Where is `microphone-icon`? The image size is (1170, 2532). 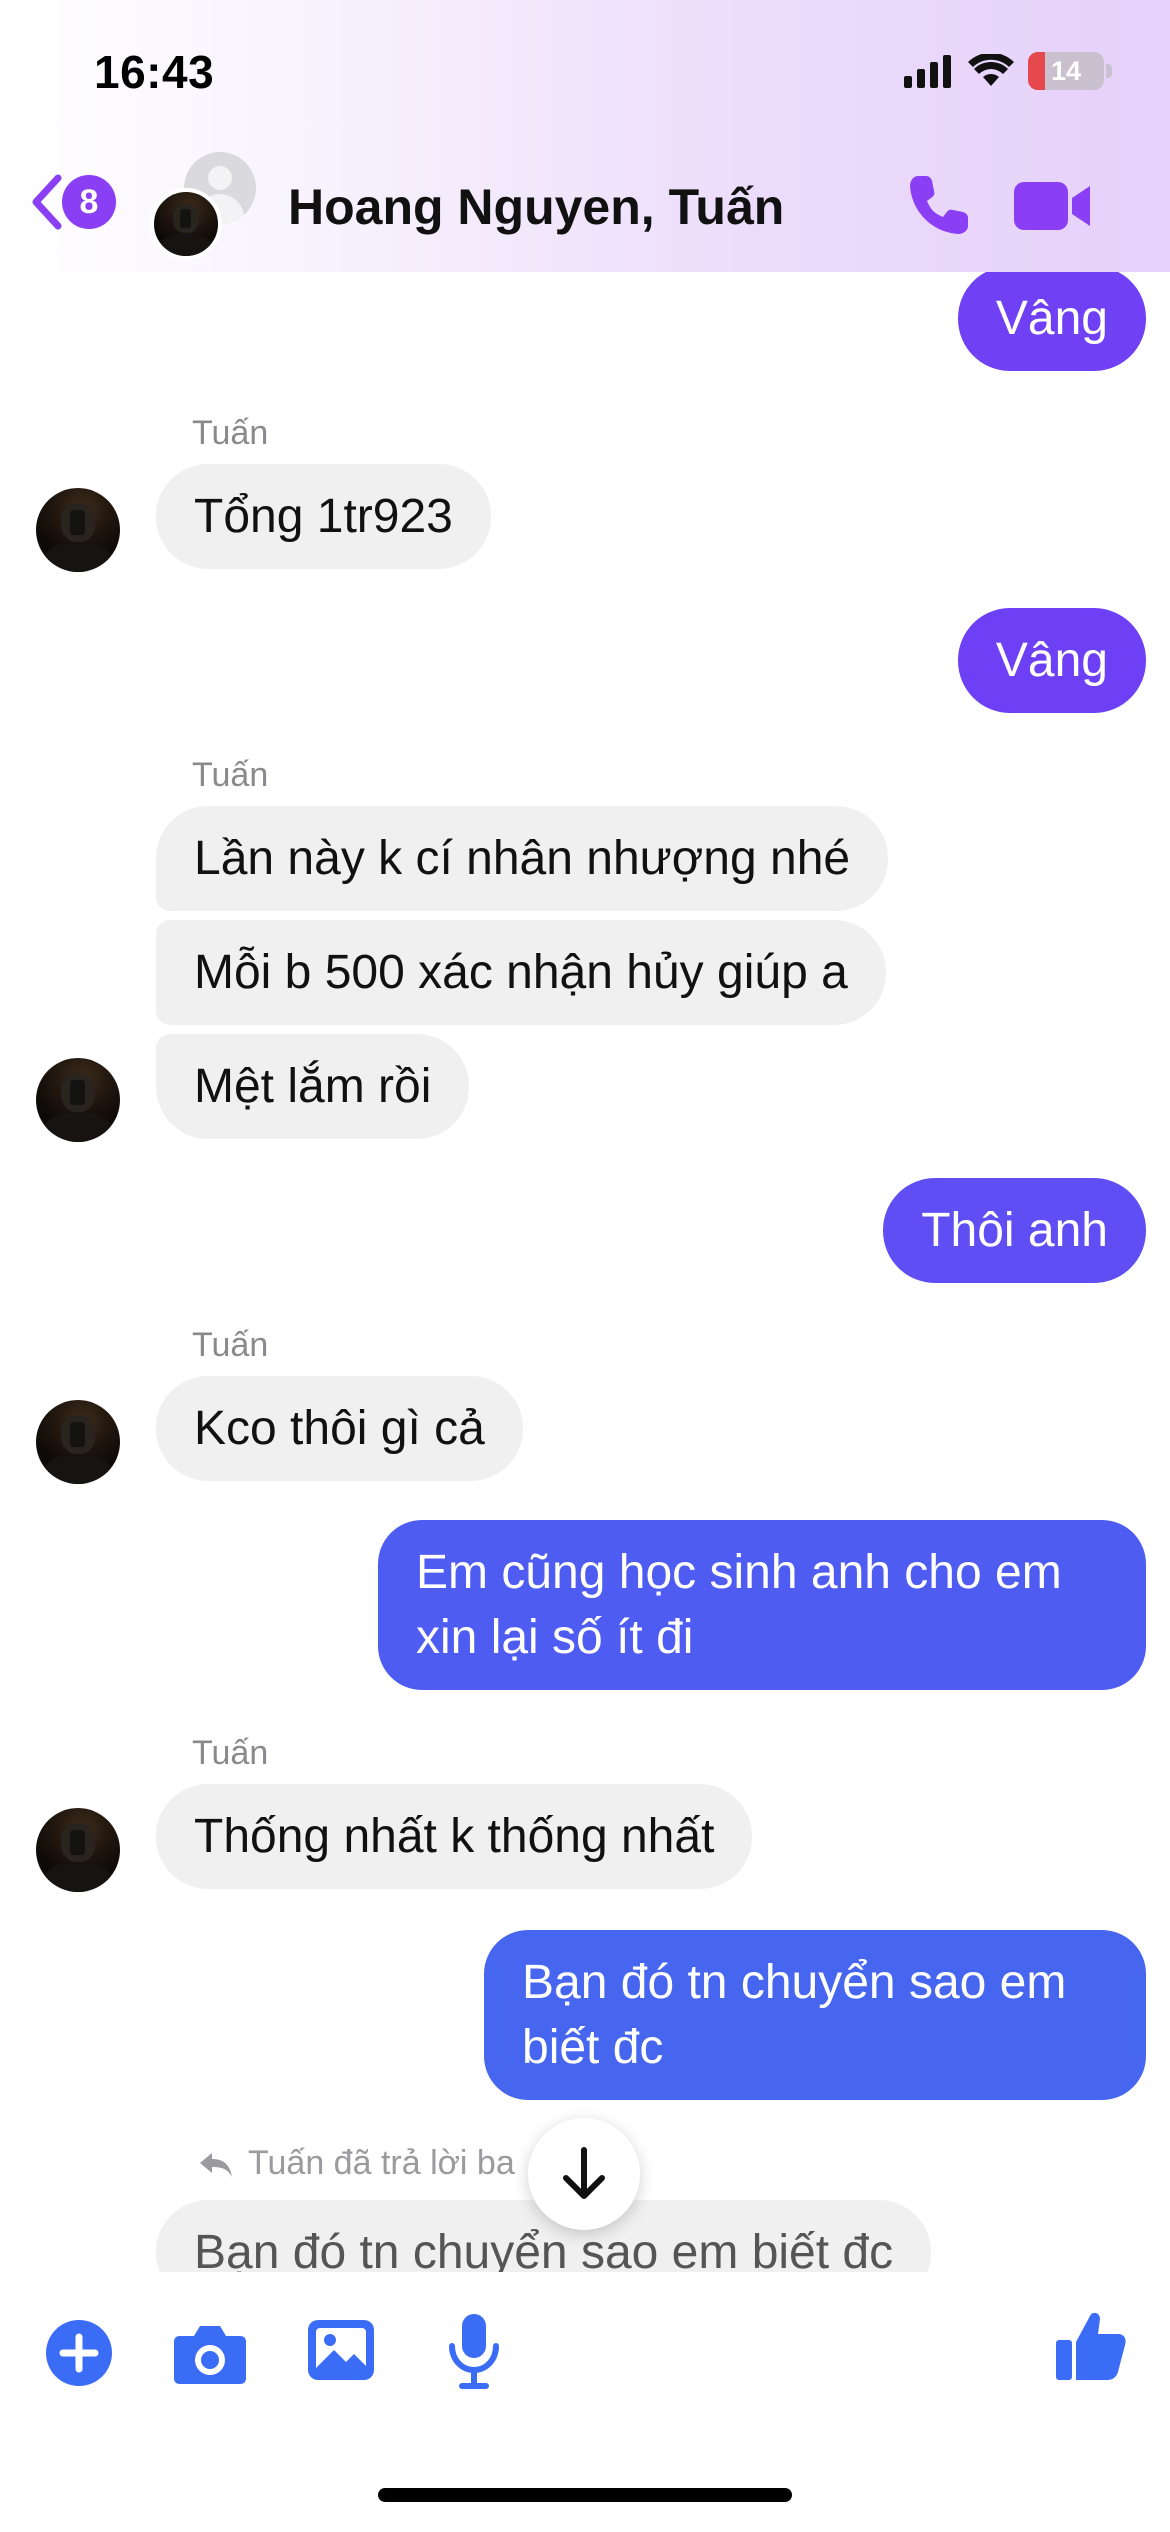 microphone-icon is located at coordinates (474, 2351).